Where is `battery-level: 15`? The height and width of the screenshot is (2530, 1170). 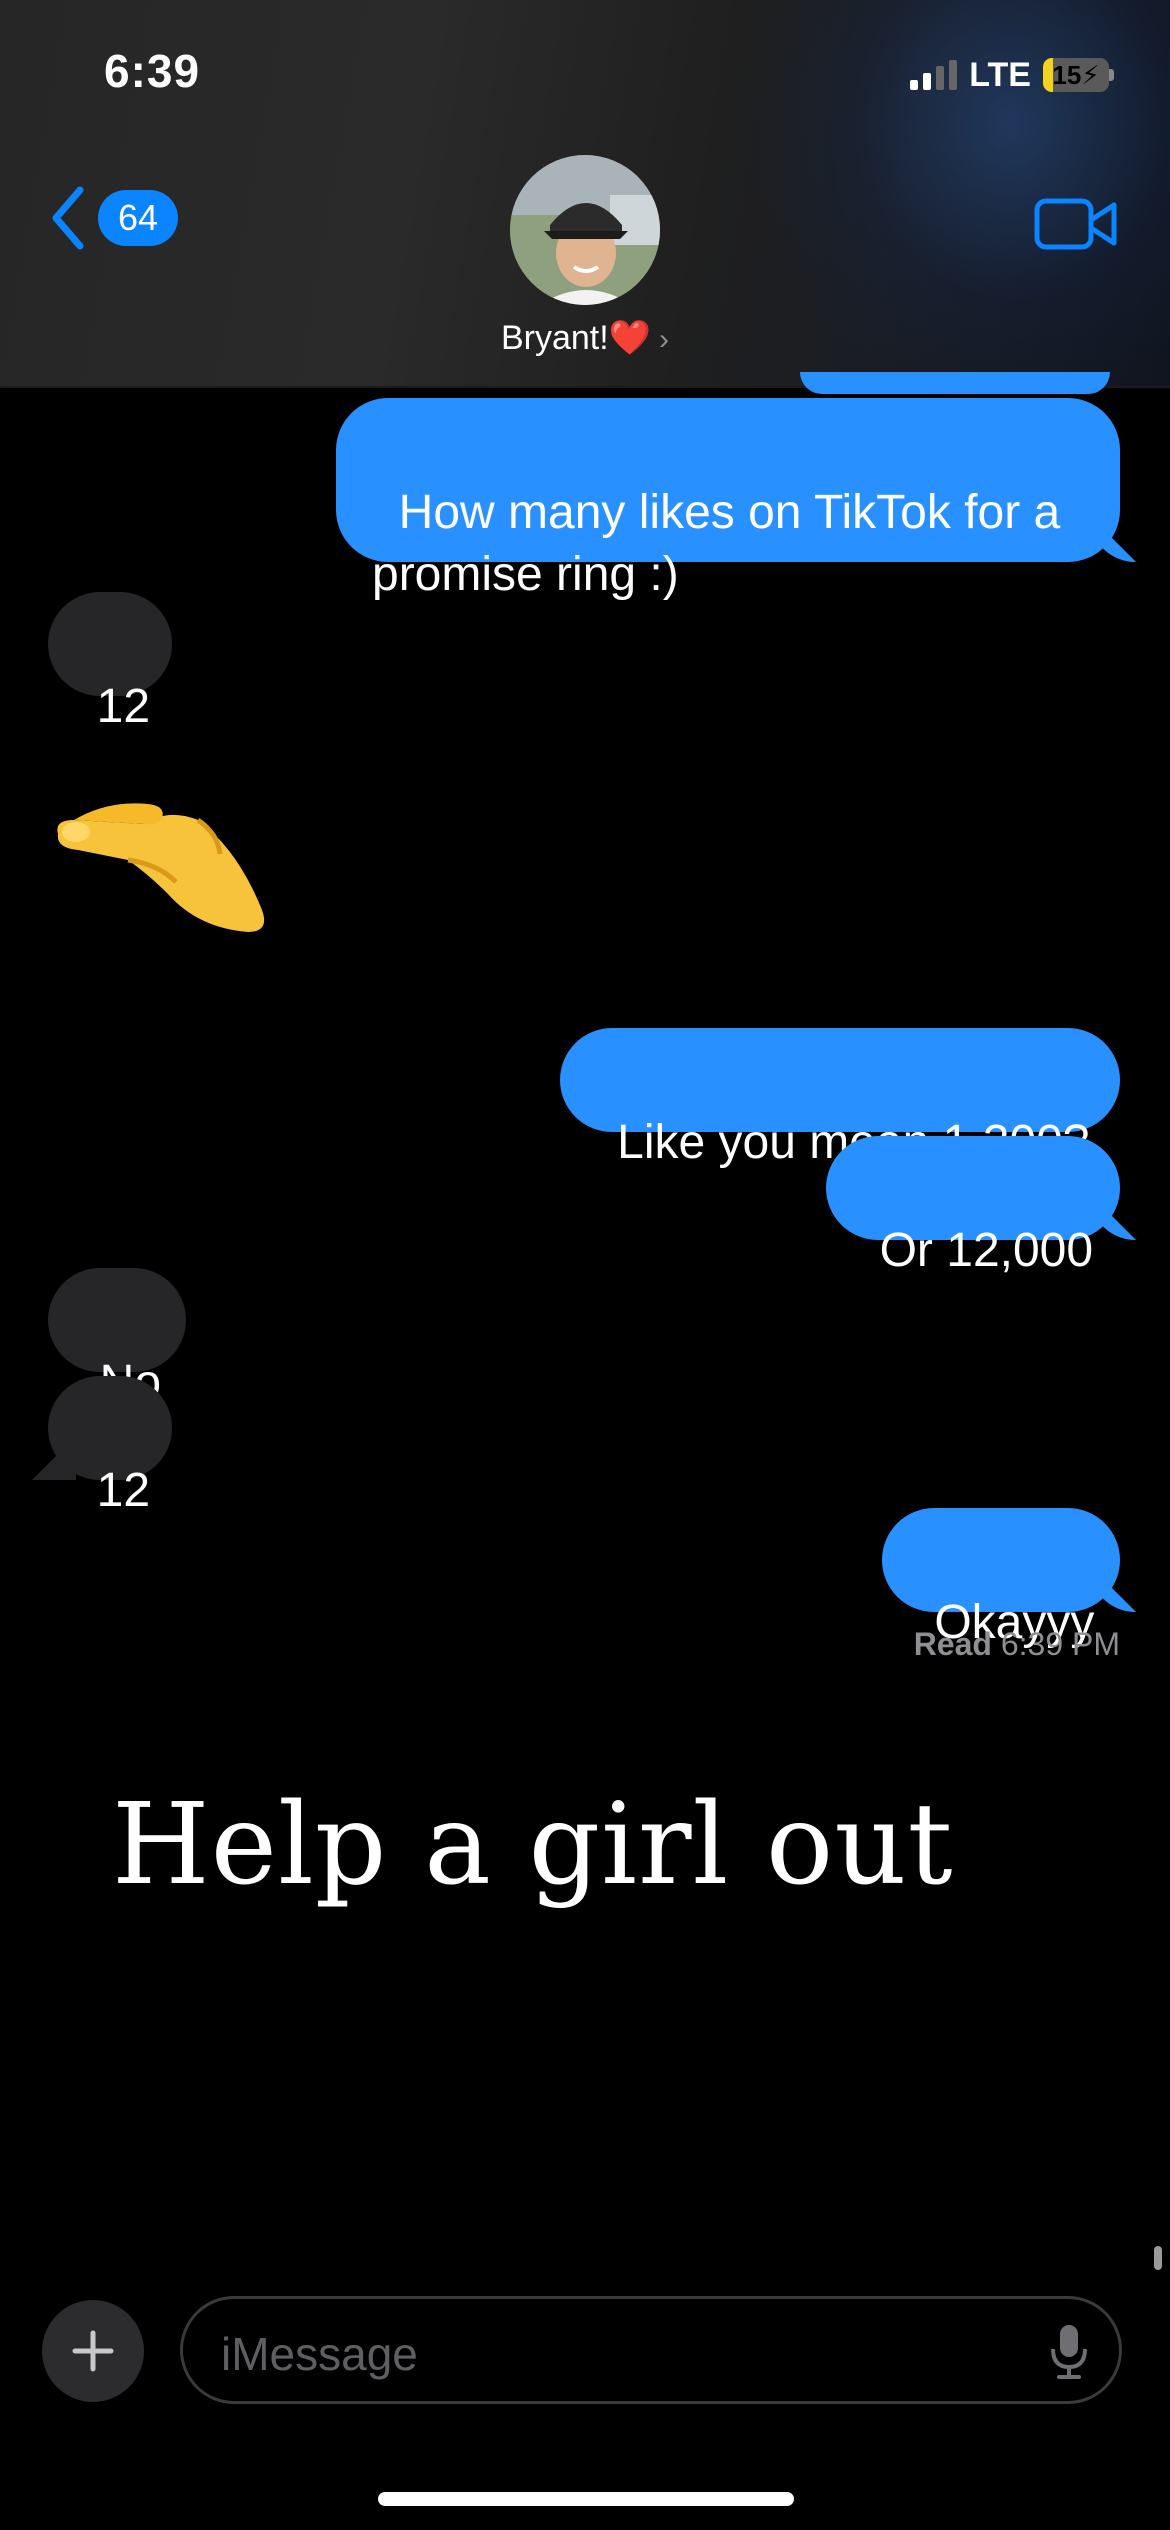 battery-level: 15 is located at coordinates (1067, 75).